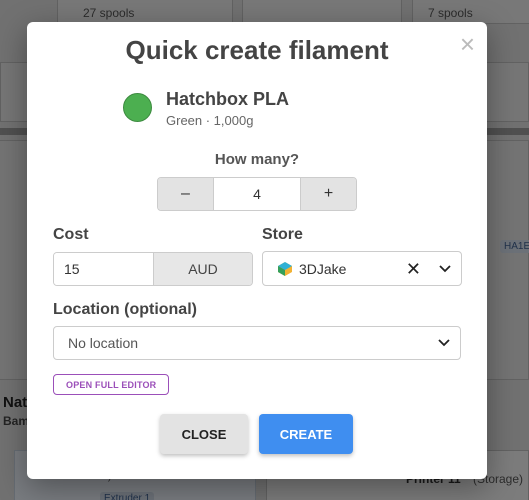 The height and width of the screenshot is (500, 529). Describe the element at coordinates (103, 343) in the screenshot. I see `location-value: No location` at that location.